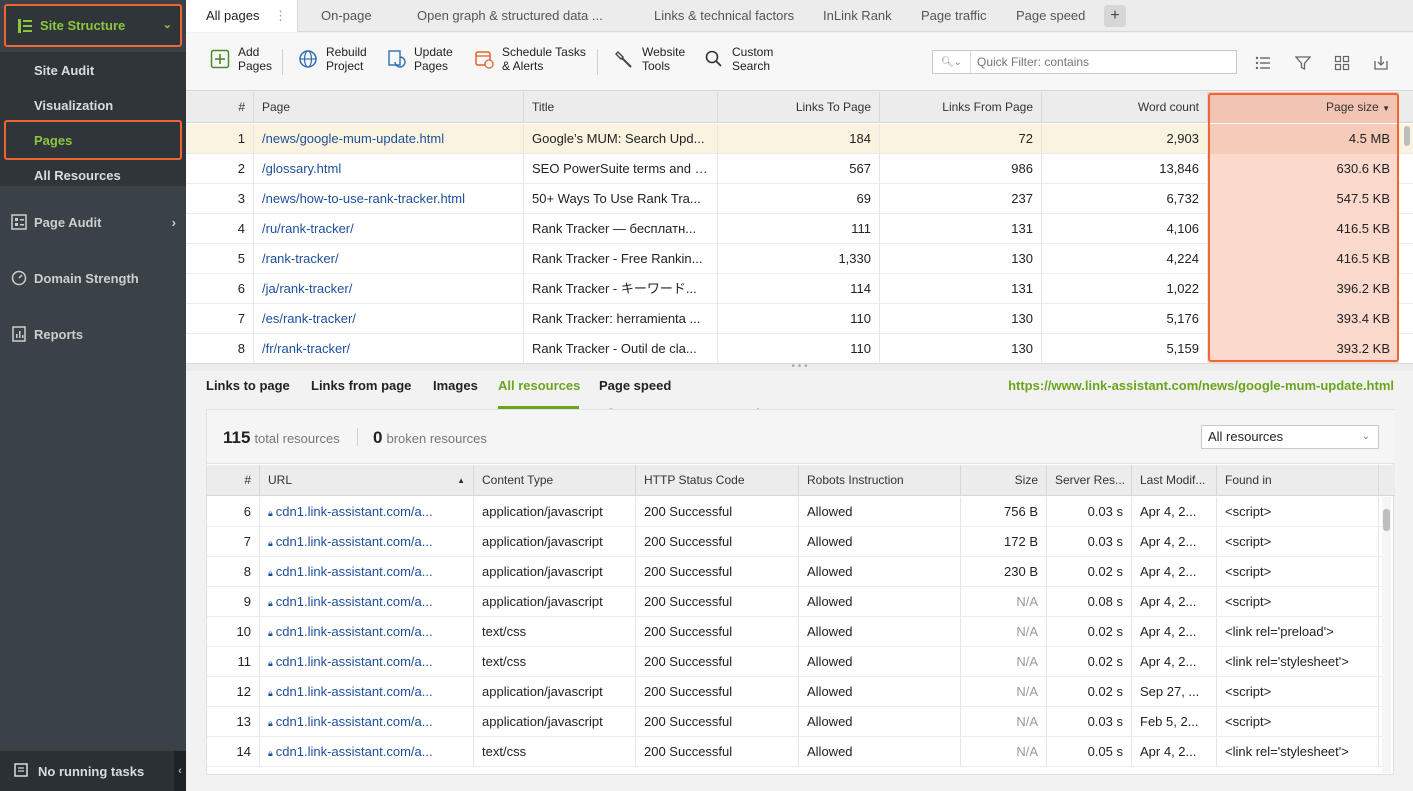 This screenshot has height=791, width=1413. I want to click on rebuild-project-button: Rebuild Project, so click(331, 59).